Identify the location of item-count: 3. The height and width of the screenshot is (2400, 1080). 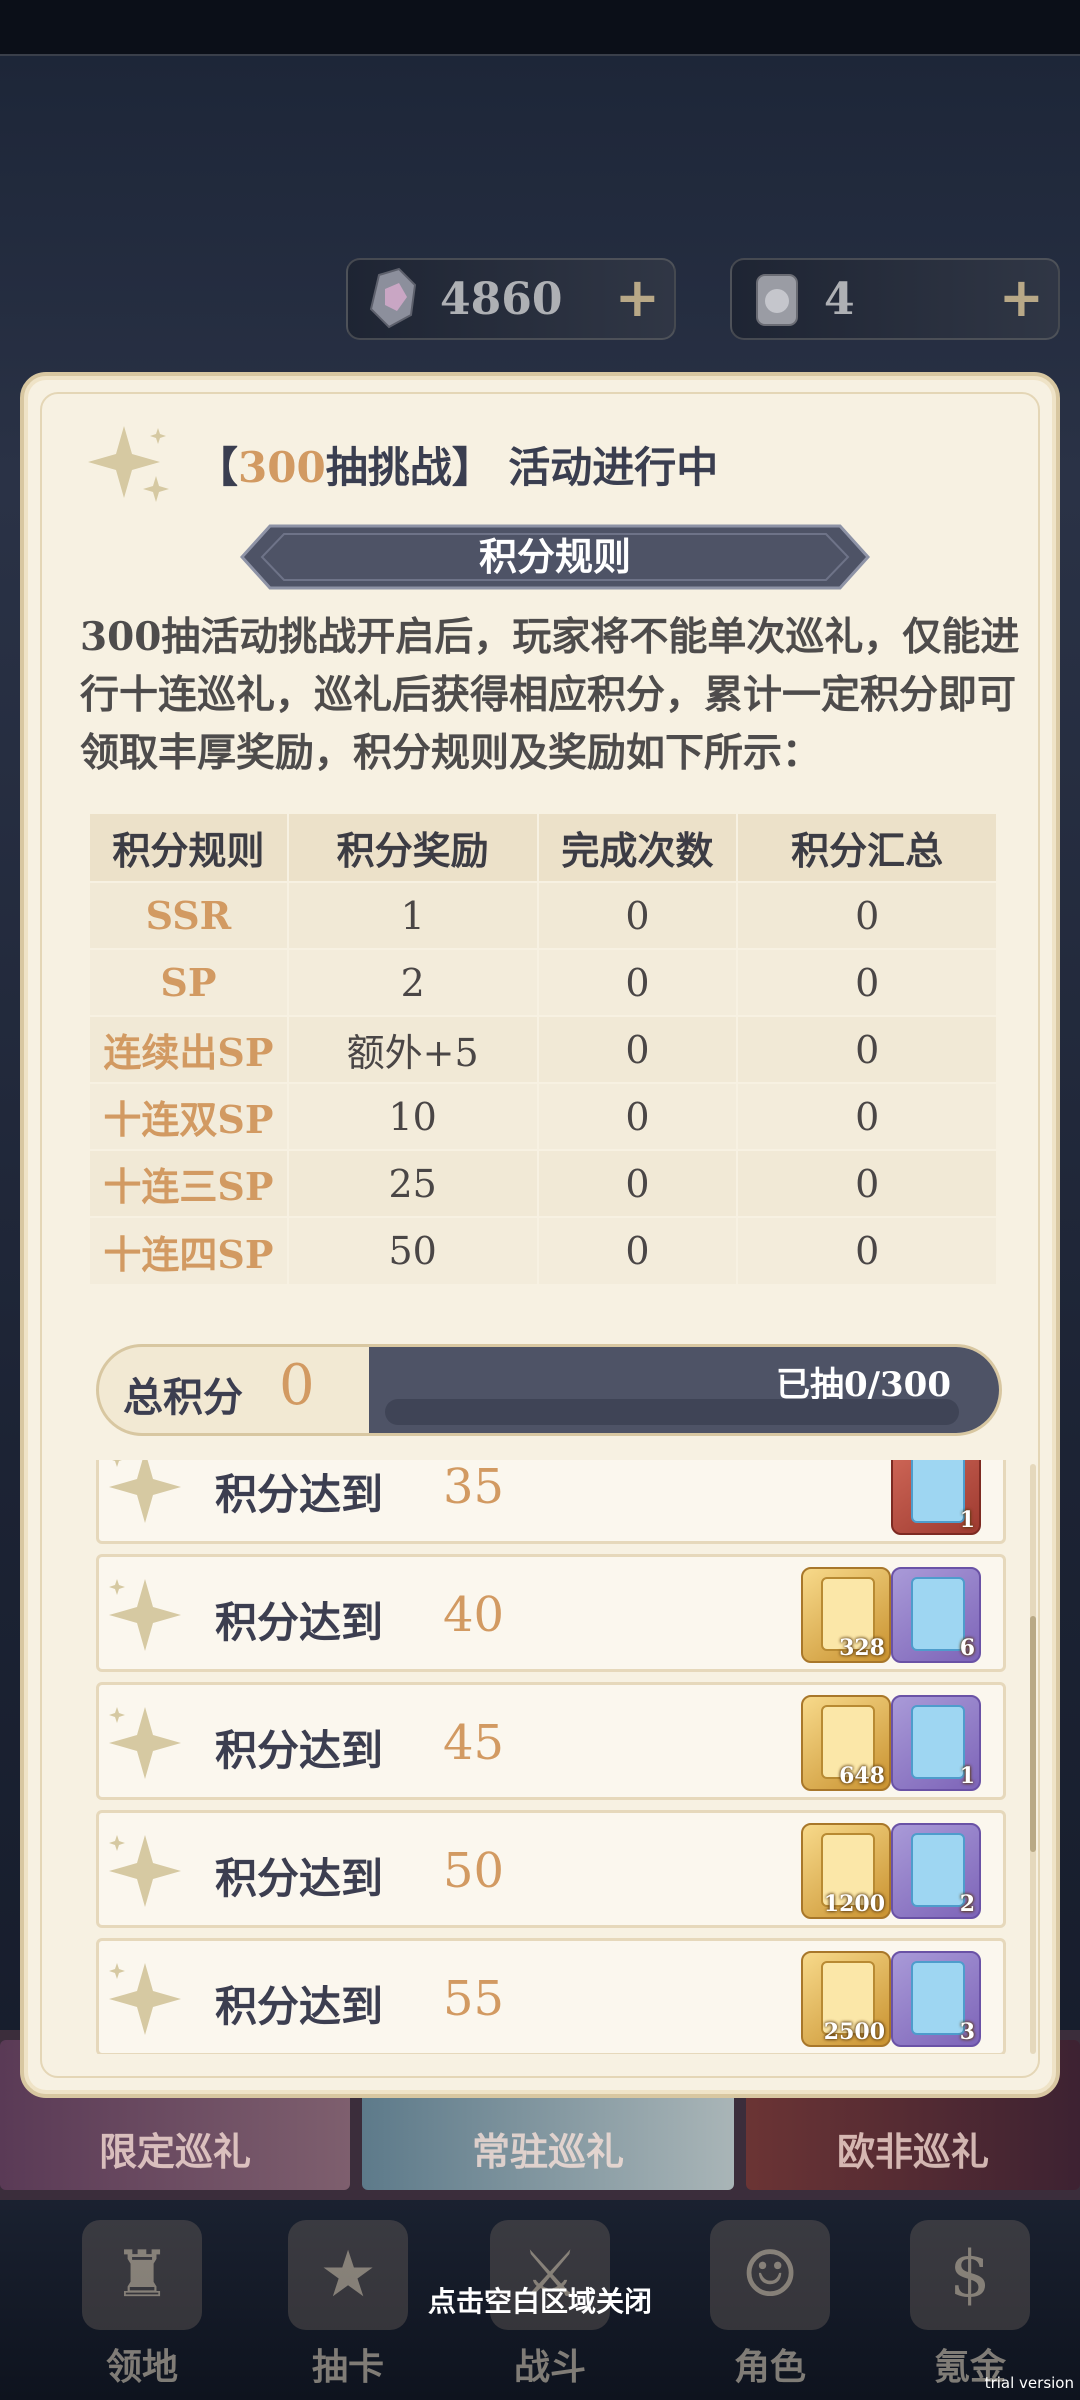
(967, 2032).